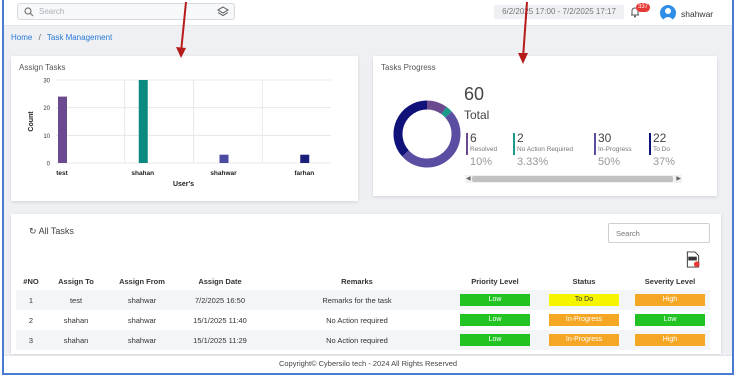 This screenshot has width=736, height=377. I want to click on cell-assign-to: test, so click(76, 300).